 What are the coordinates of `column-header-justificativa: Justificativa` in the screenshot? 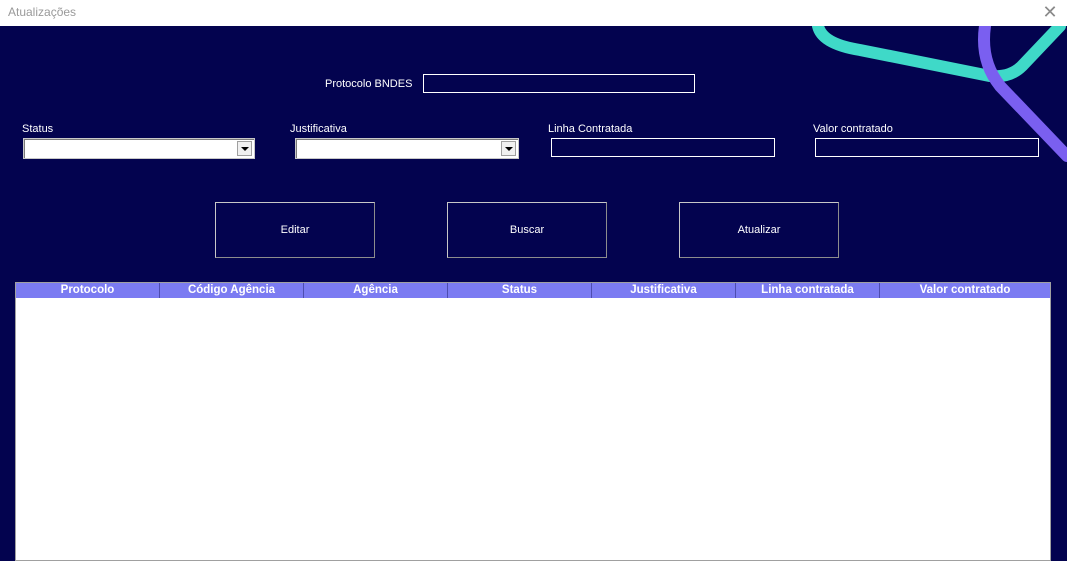 It's located at (664, 290).